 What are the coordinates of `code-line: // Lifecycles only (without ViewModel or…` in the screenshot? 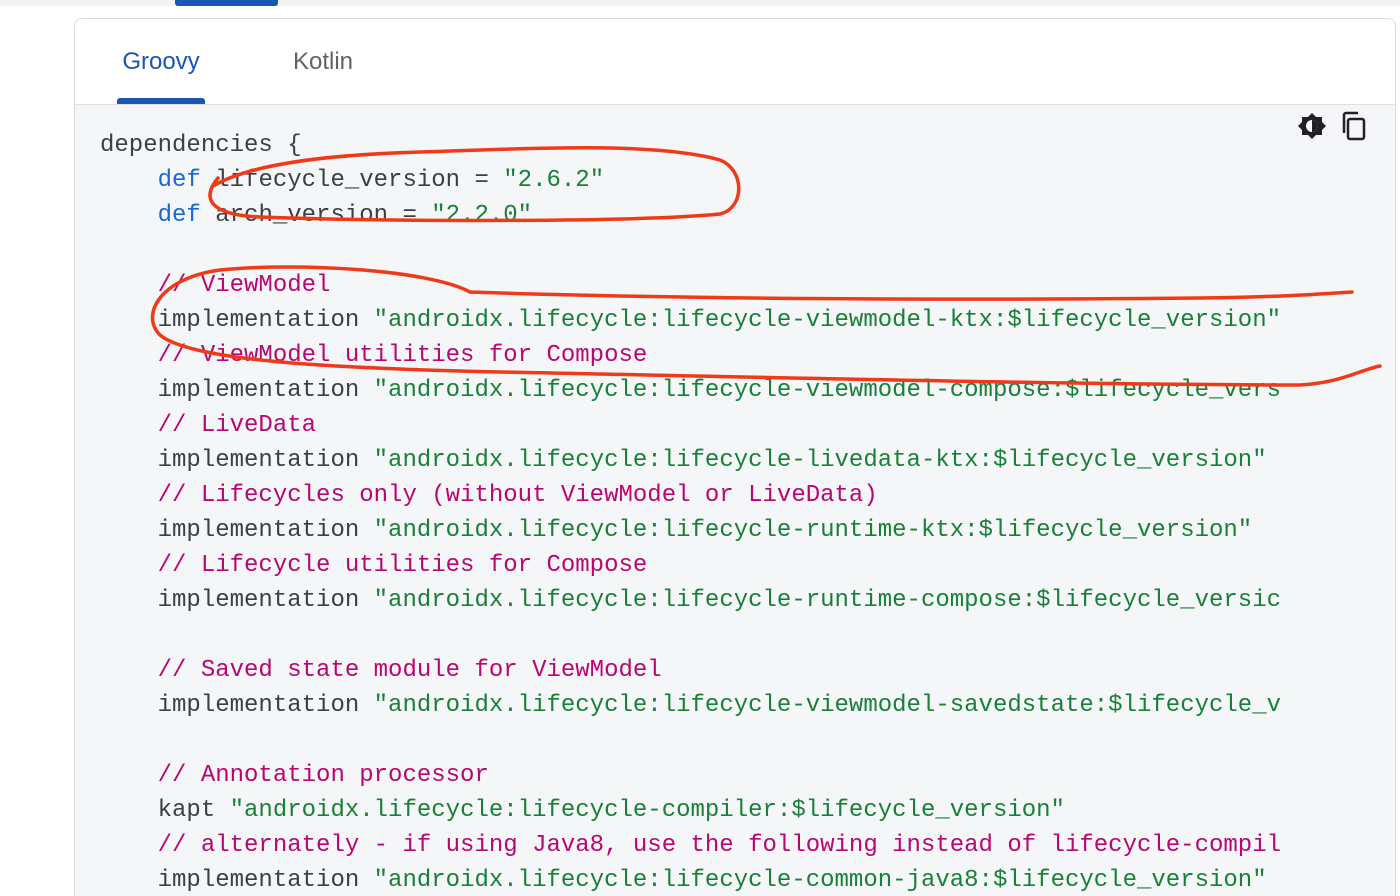 It's located at (690, 495).